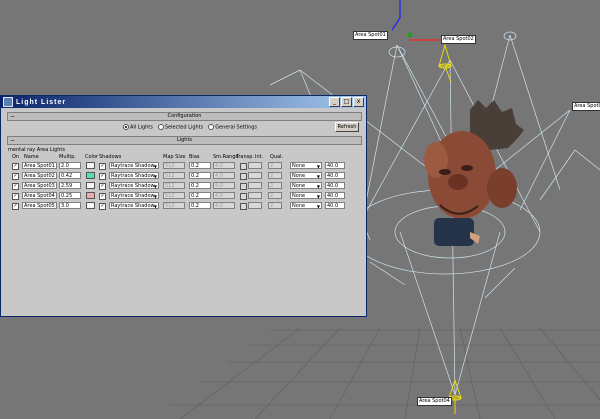 This screenshot has width=600, height=419. What do you see at coordinates (70, 175) in the screenshot?
I see `multiplier-spinner: 0.42` at bounding box center [70, 175].